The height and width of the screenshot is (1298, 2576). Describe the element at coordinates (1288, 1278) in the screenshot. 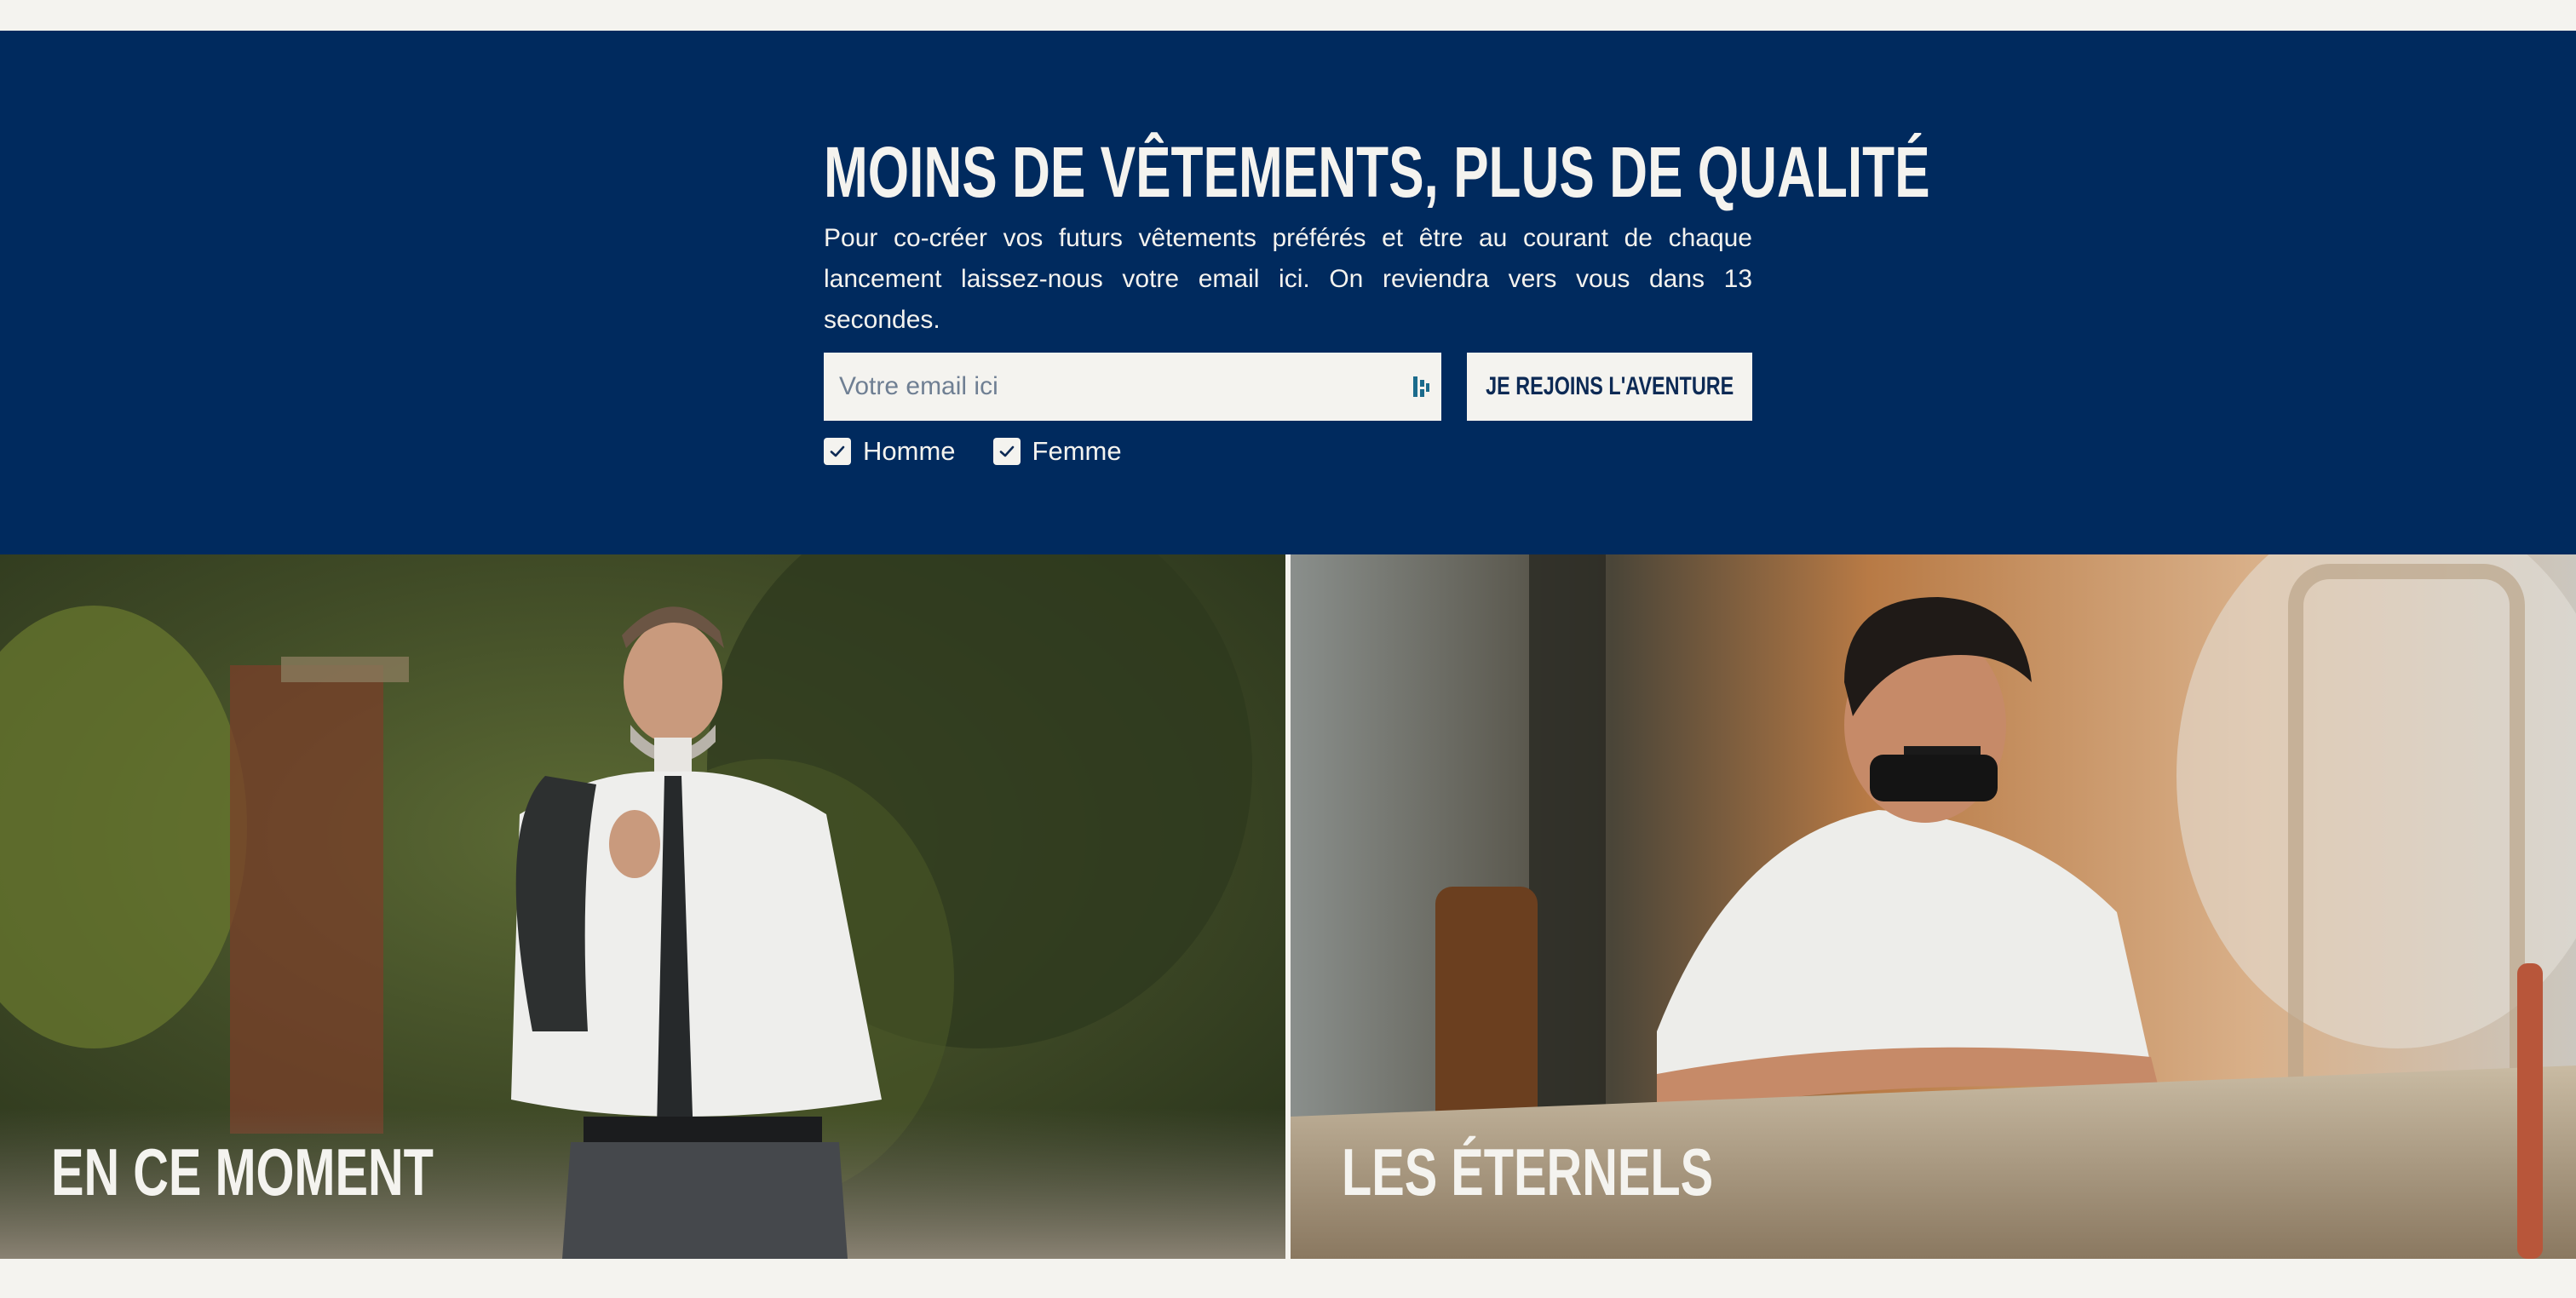

I see `bottom-strip` at that location.